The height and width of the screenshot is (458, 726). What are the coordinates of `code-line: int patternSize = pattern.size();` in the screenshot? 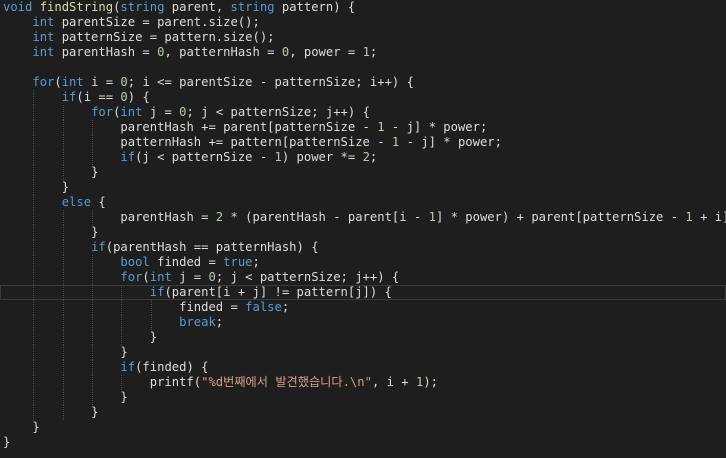 It's located at (363, 37).